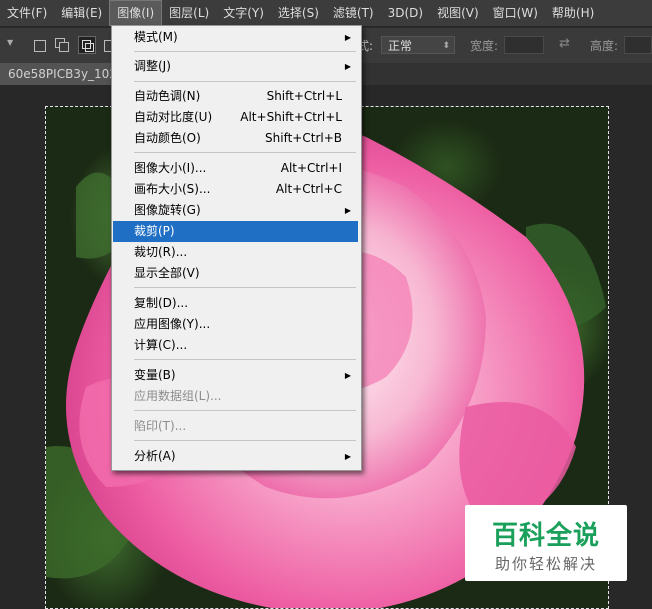 The height and width of the screenshot is (609, 652). What do you see at coordinates (353, 13) in the screenshot?
I see `menu-filter: 滤镜(T)` at bounding box center [353, 13].